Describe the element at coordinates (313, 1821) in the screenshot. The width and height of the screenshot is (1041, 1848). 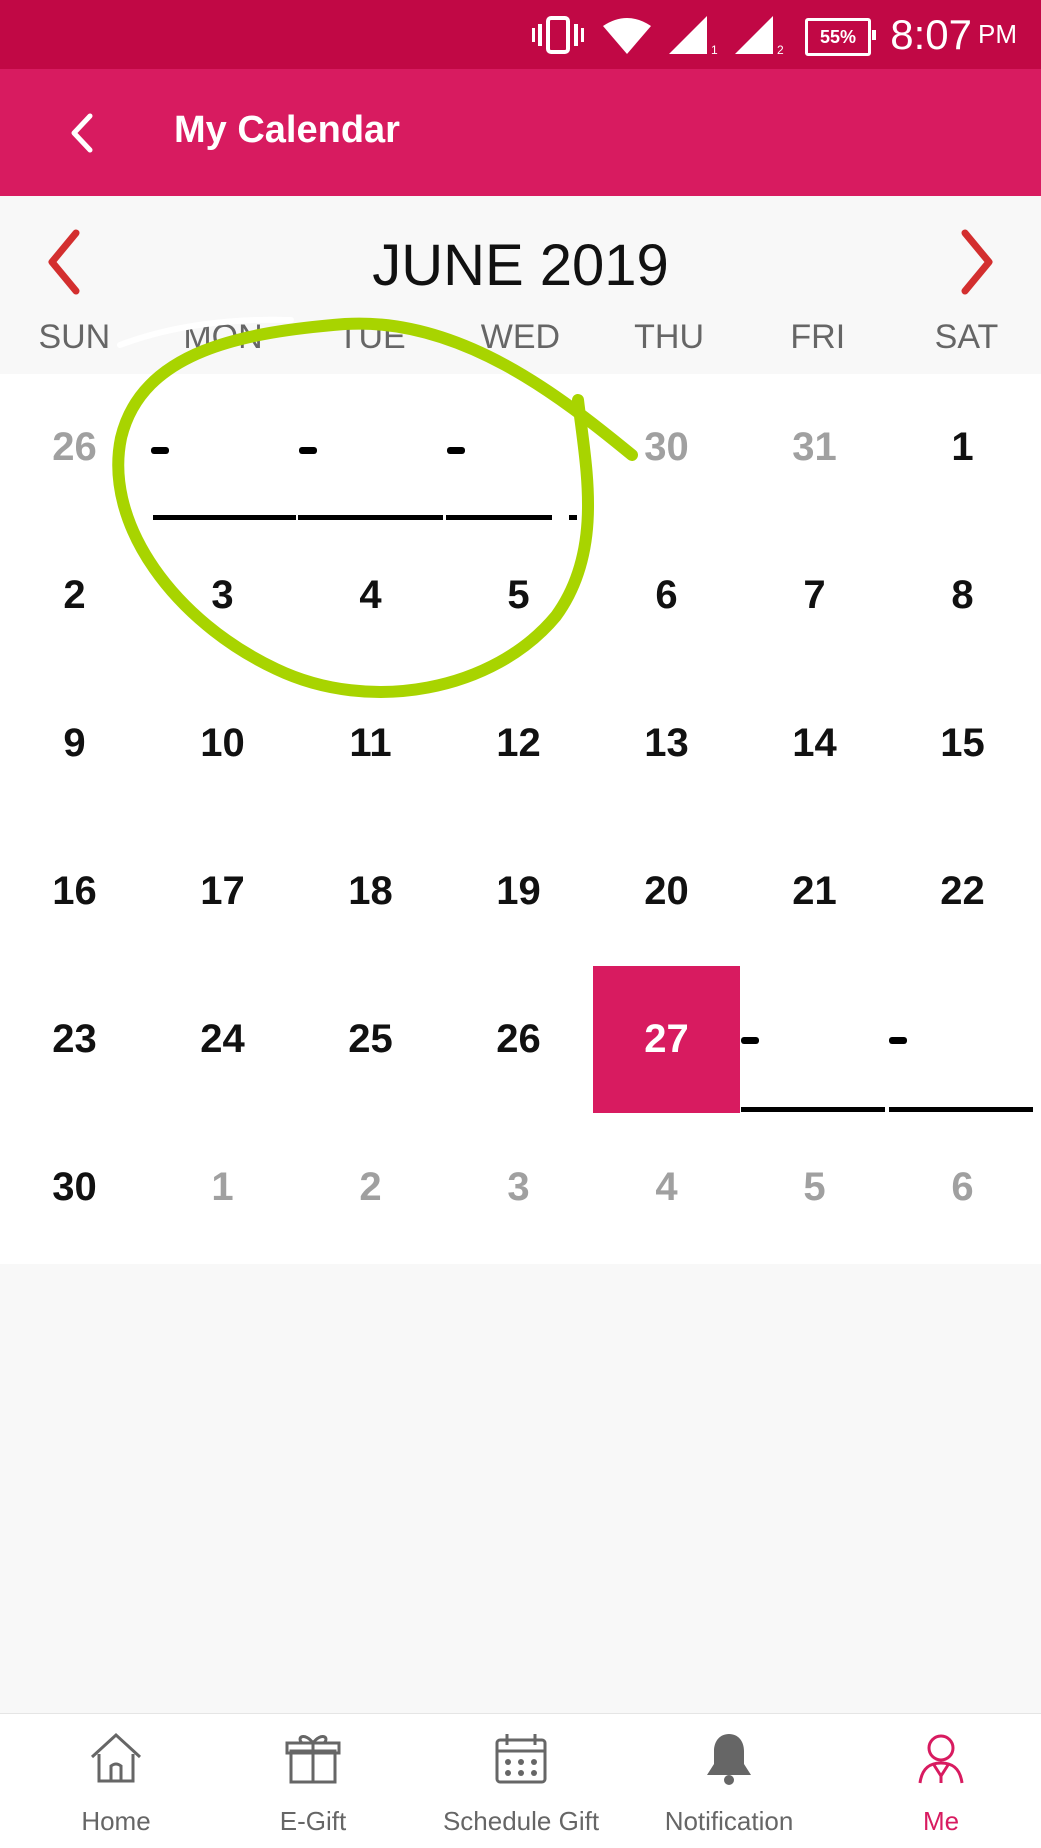
I see `tab-e-gift-label: E-Gift` at that location.